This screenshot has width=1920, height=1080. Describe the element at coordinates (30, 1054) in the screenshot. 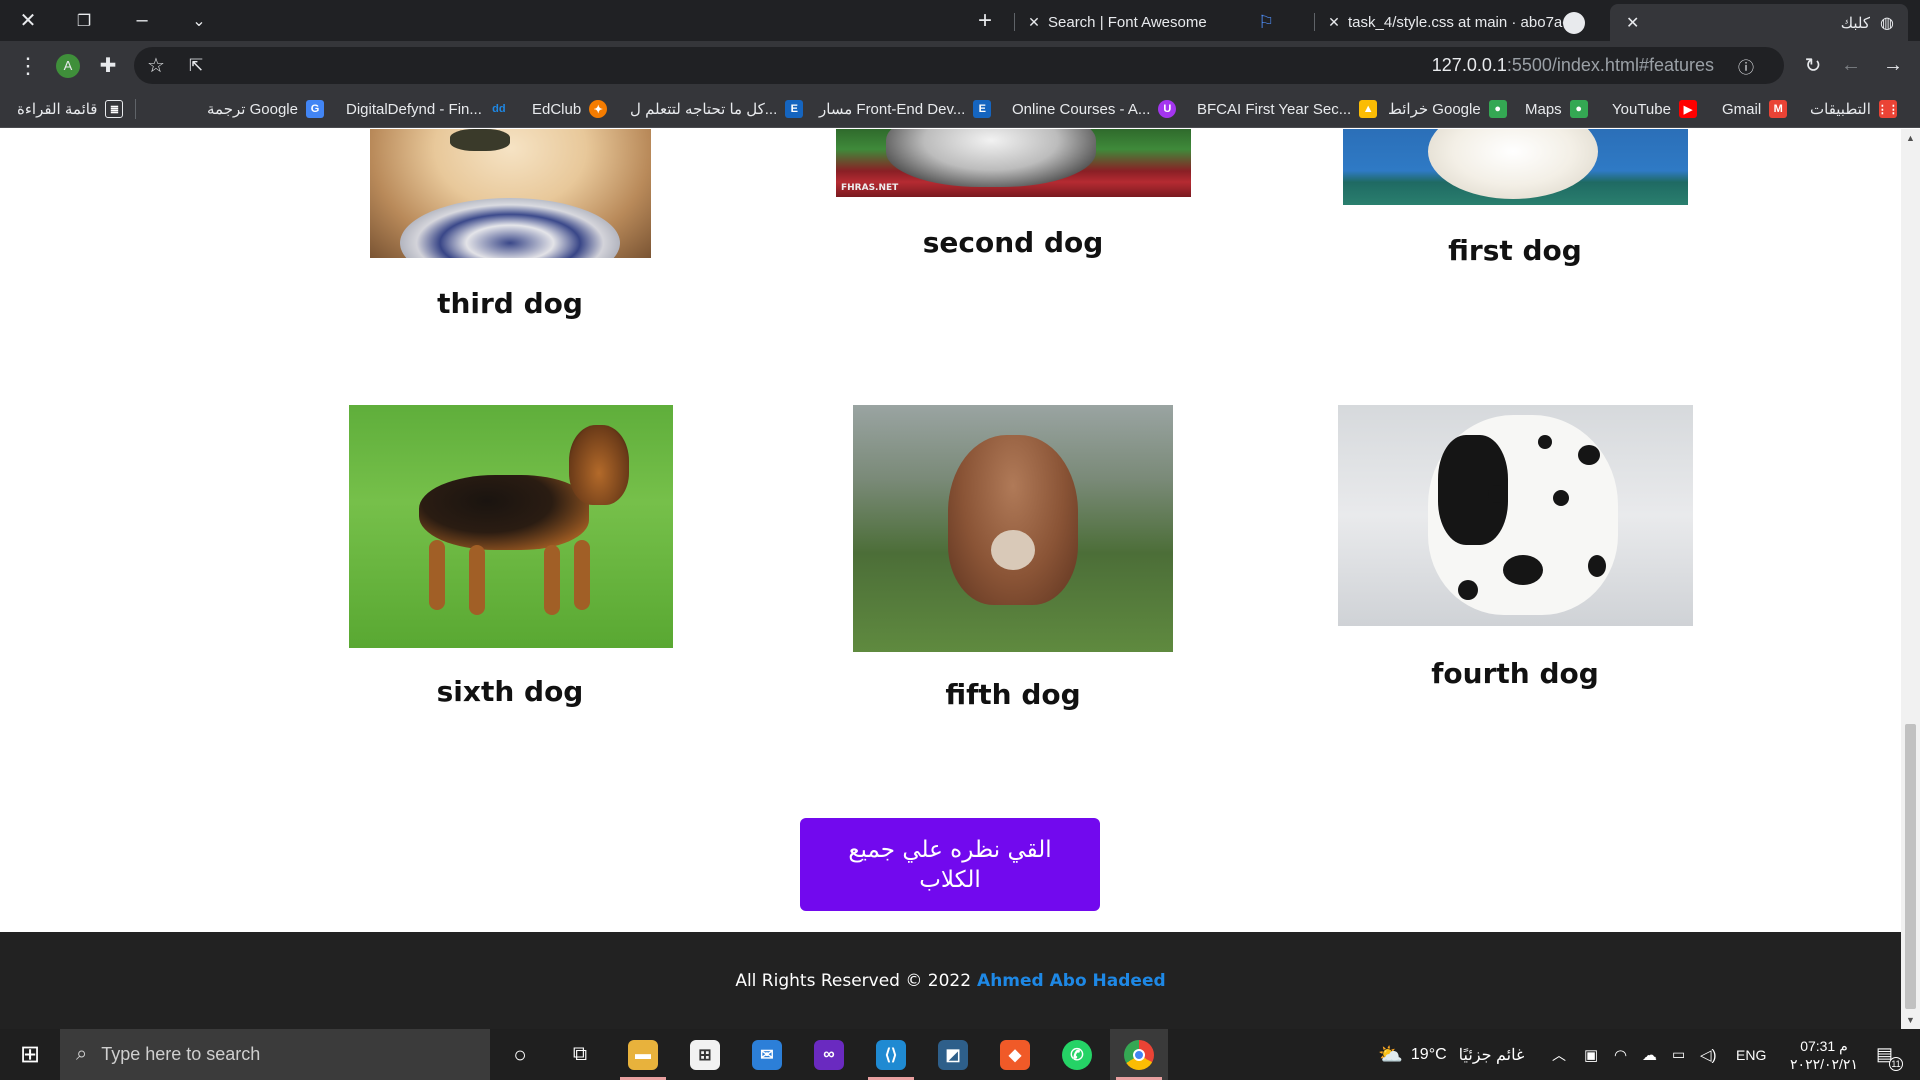

I see `windows-start-icon: ⊞` at that location.